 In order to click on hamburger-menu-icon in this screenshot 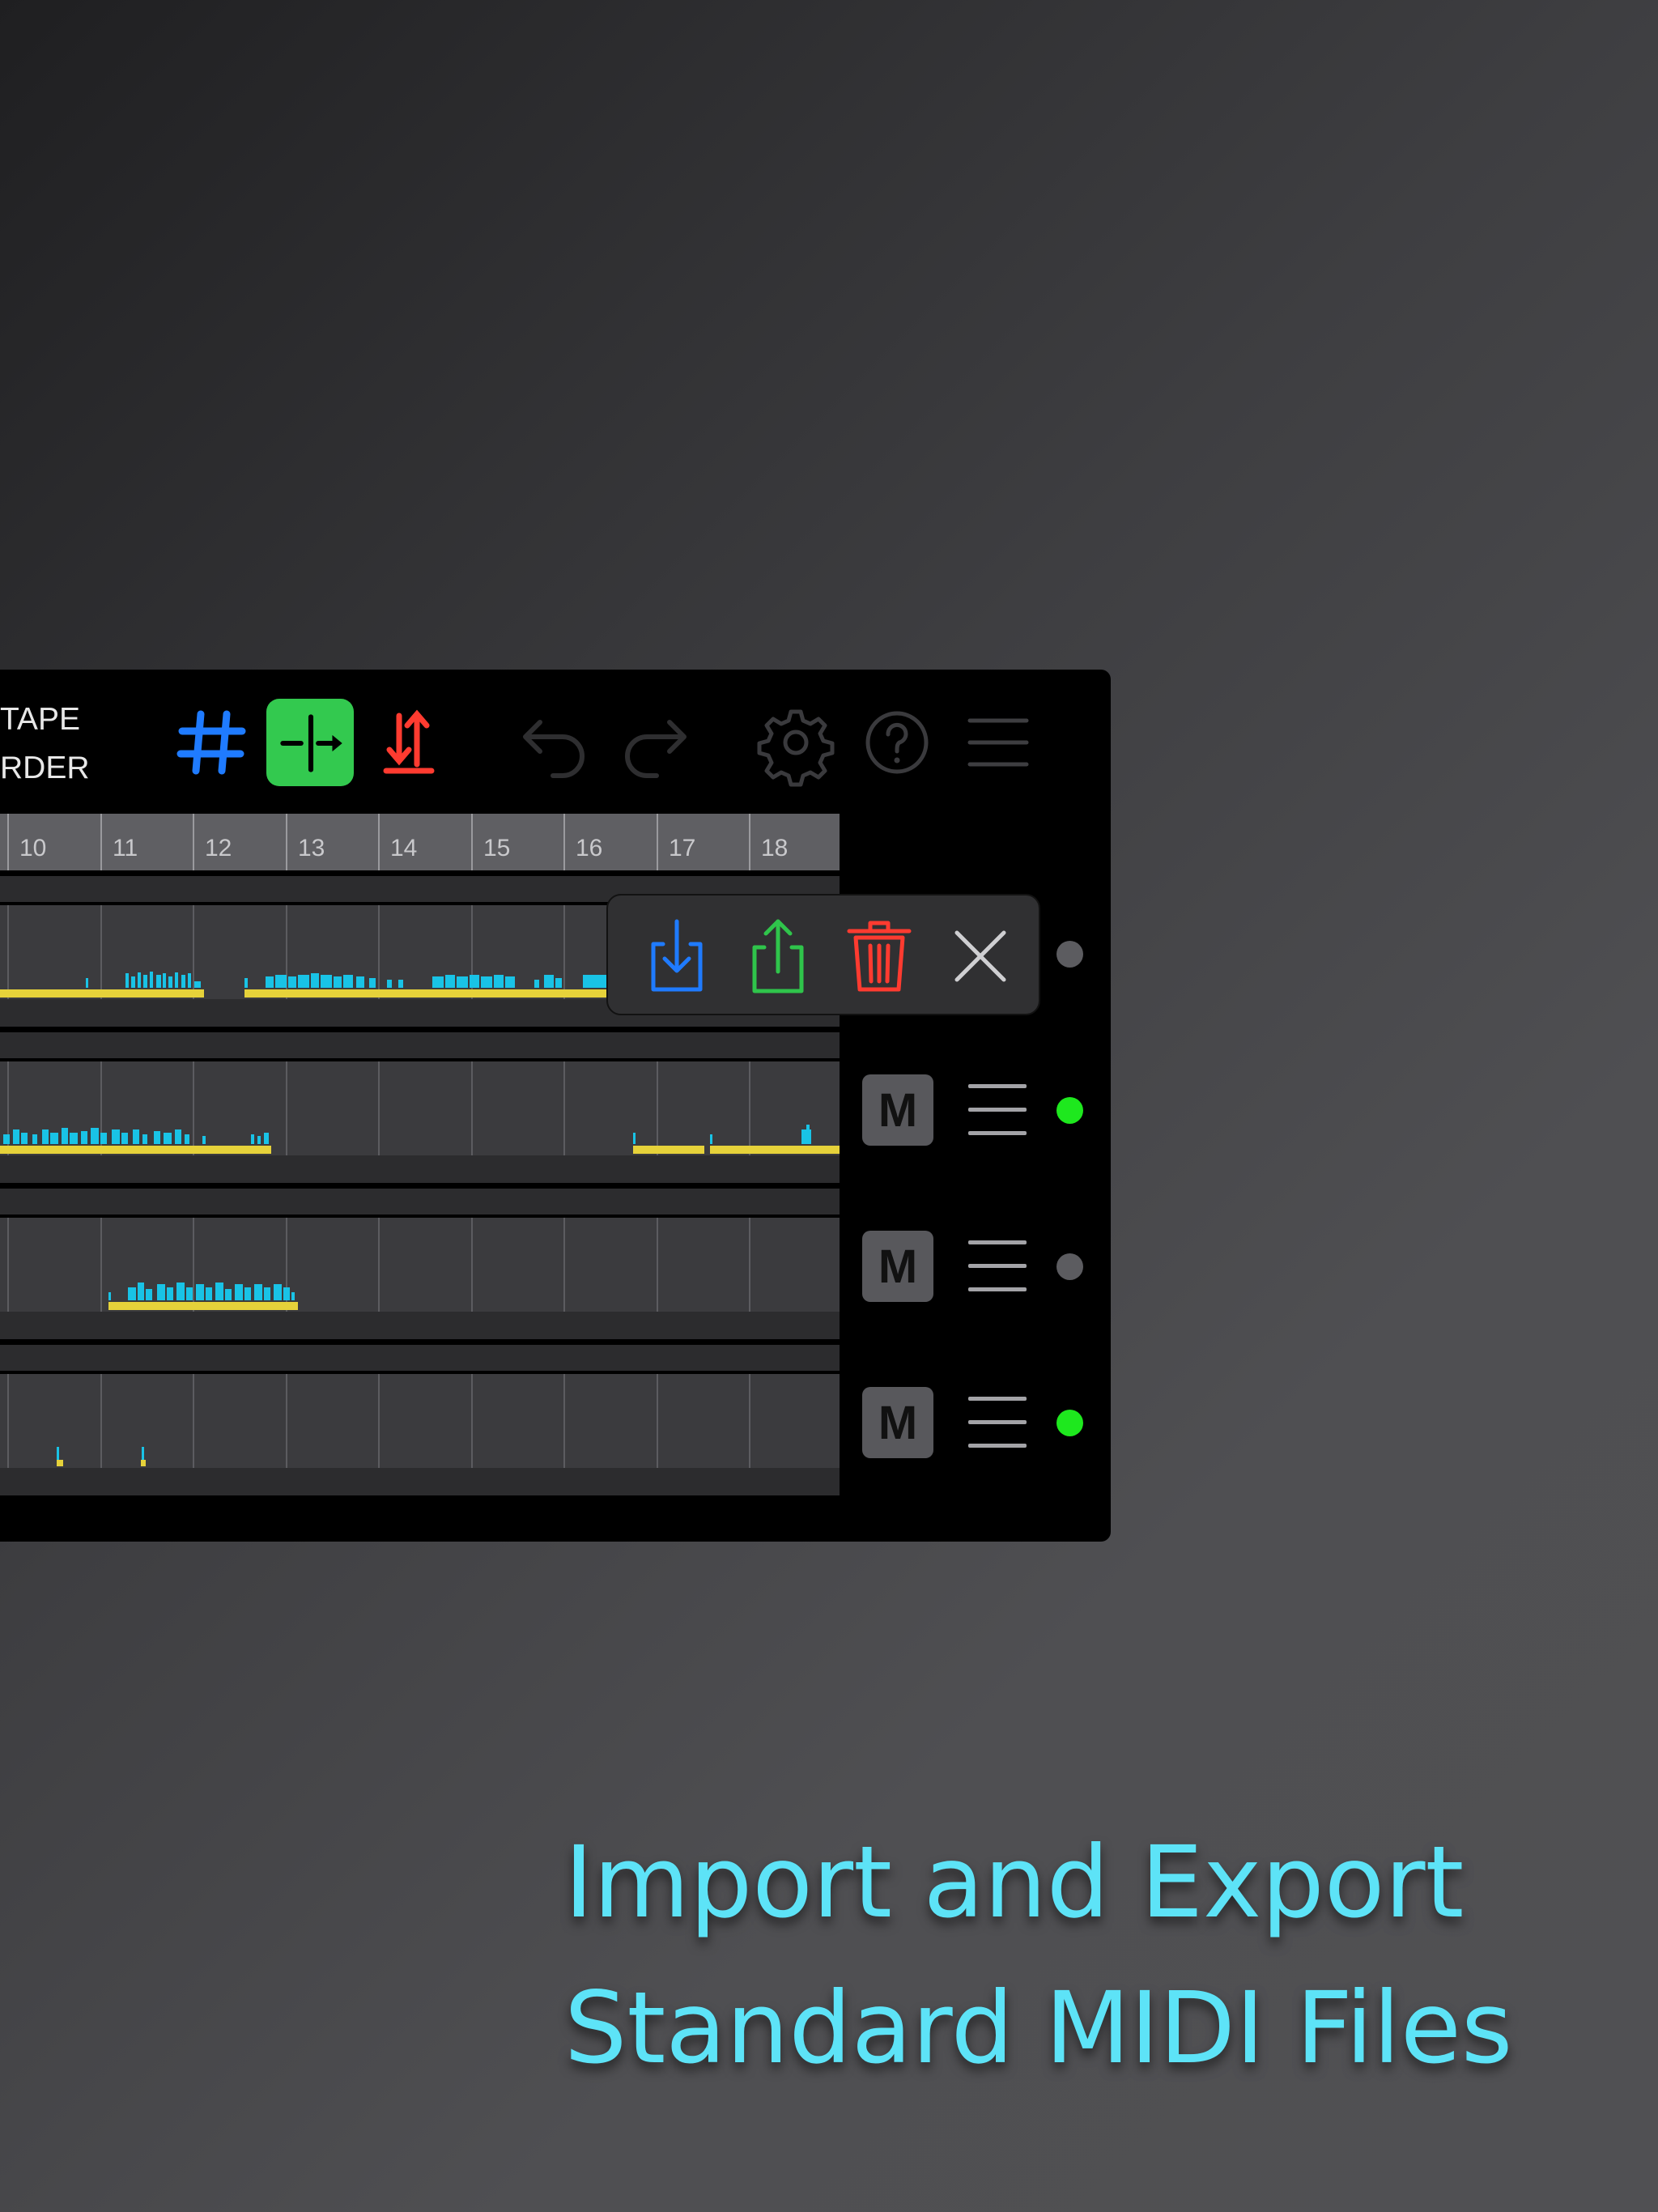, I will do `click(998, 743)`.